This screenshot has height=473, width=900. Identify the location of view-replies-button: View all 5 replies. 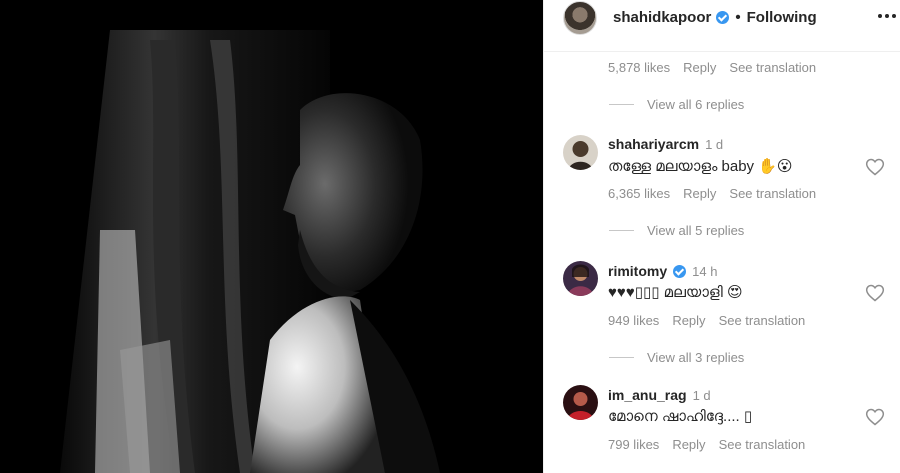
(676, 230).